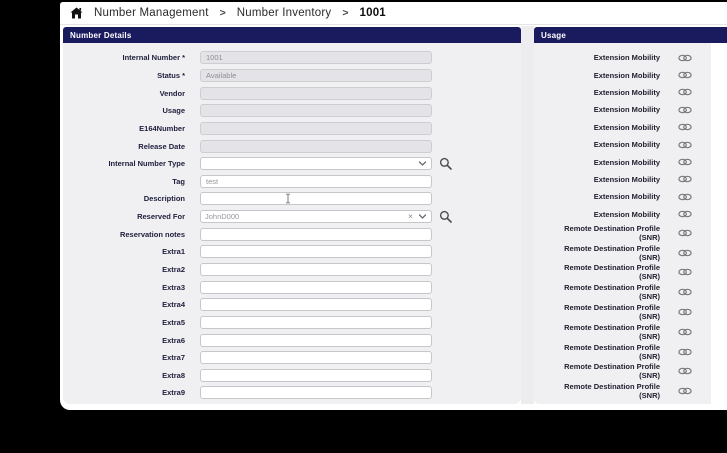  What do you see at coordinates (316, 164) in the screenshot?
I see `internal-number-type-dropdown` at bounding box center [316, 164].